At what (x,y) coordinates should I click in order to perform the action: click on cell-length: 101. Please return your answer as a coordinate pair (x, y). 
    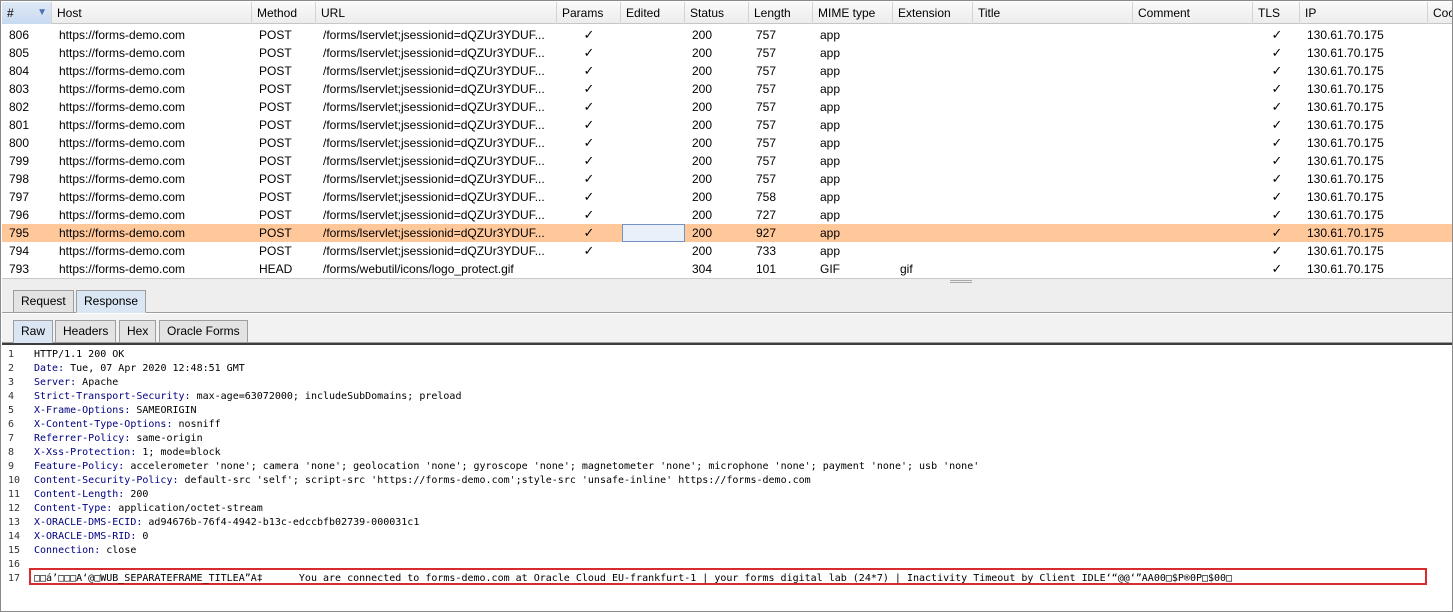
    Looking at the image, I should click on (766, 269).